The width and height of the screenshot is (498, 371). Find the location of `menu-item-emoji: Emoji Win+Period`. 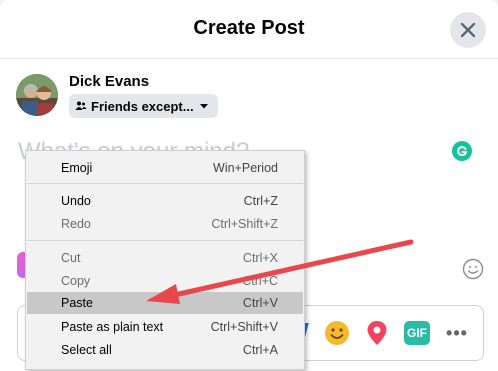

menu-item-emoji: Emoji Win+Period is located at coordinates (165, 168).